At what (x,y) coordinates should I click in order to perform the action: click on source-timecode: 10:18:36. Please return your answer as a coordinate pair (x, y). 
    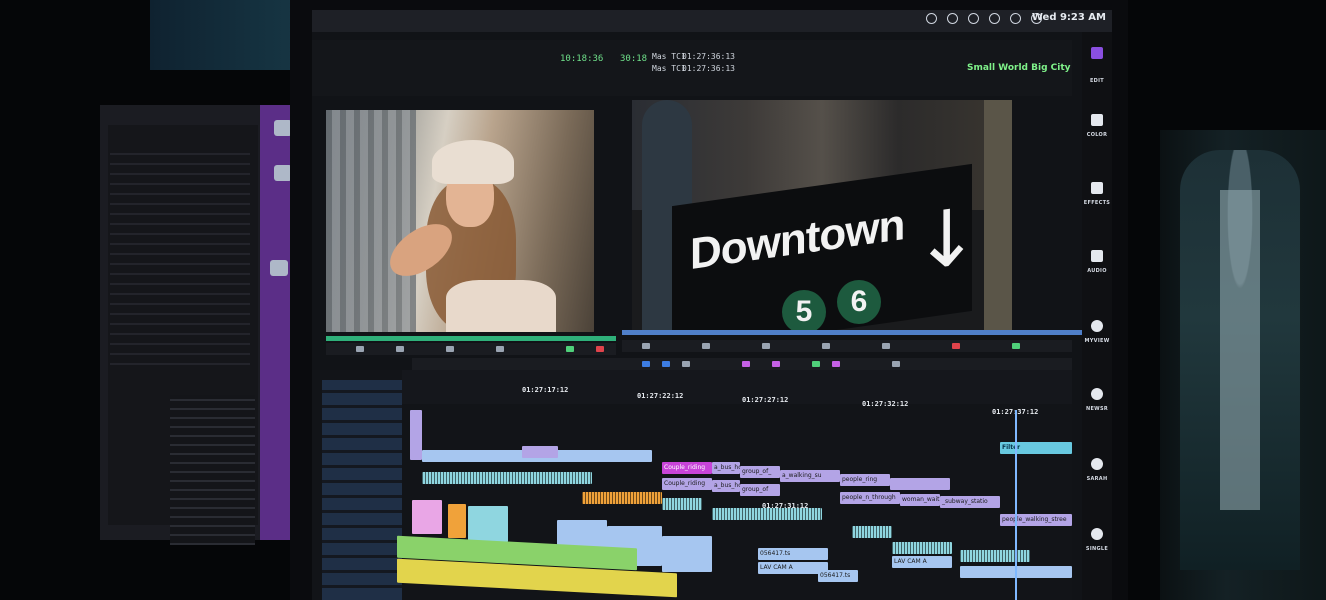
    Looking at the image, I should click on (582, 59).